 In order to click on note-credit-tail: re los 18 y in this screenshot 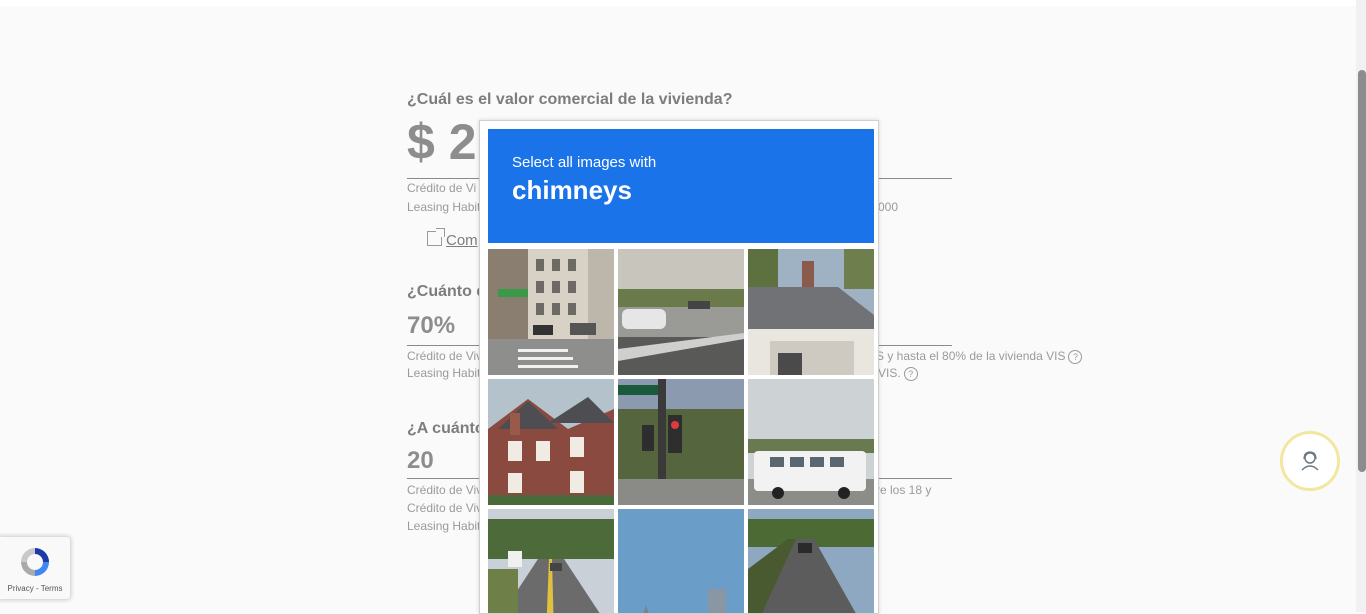, I will do `click(904, 490)`.